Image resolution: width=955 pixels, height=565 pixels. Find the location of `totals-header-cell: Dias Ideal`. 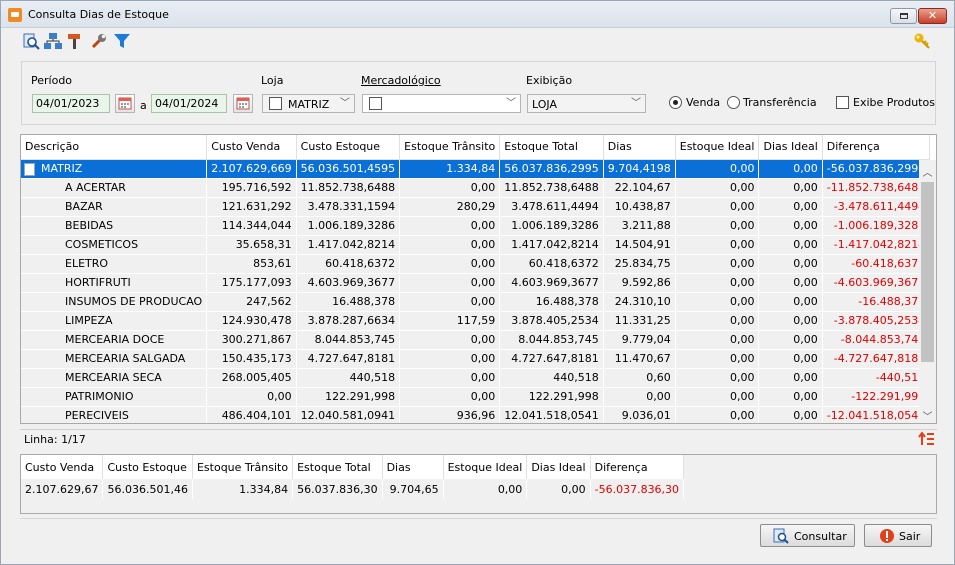

totals-header-cell: Dias Ideal is located at coordinates (558, 467).